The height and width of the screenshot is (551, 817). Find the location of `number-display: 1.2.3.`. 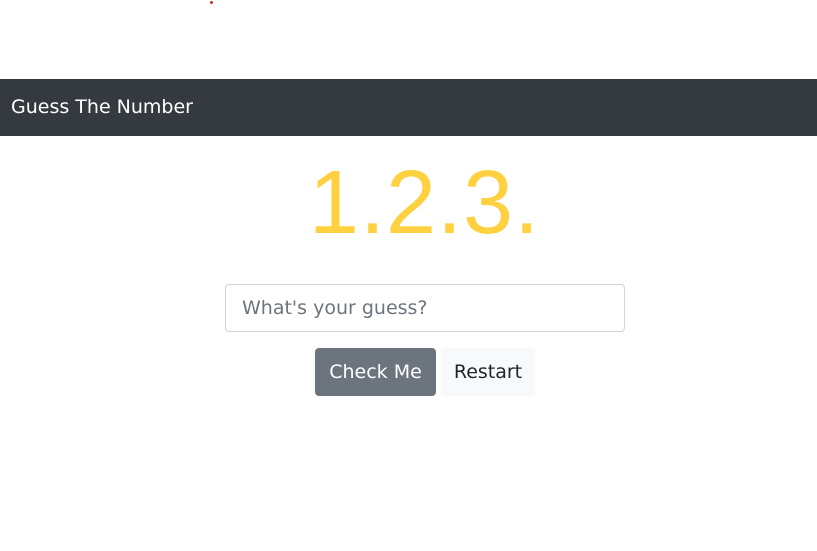

number-display: 1.2.3. is located at coordinates (424, 203).